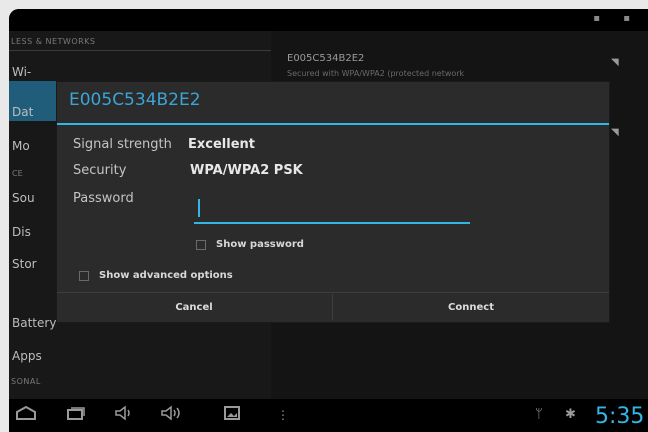 The height and width of the screenshot is (432, 648). I want to click on screenshot-icon, so click(232, 415).